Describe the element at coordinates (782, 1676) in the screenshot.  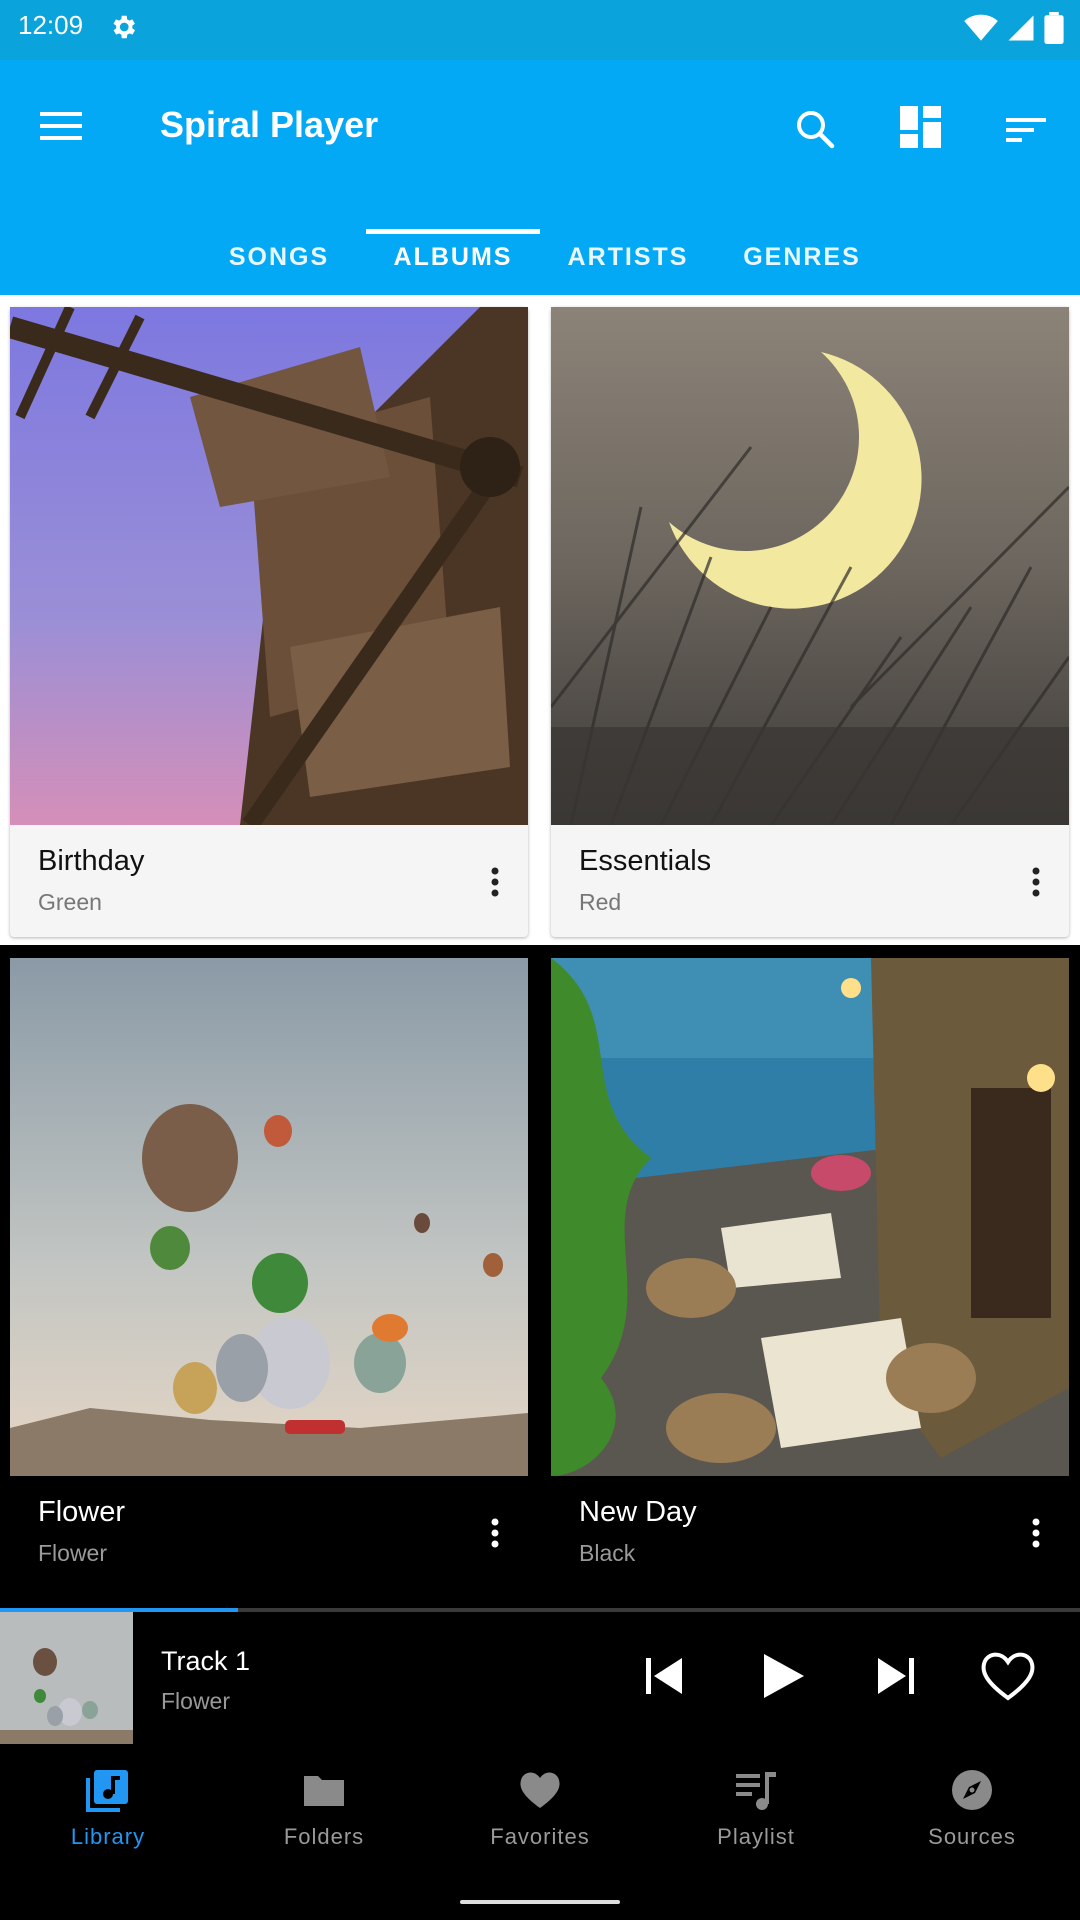
I see `play-icon` at that location.